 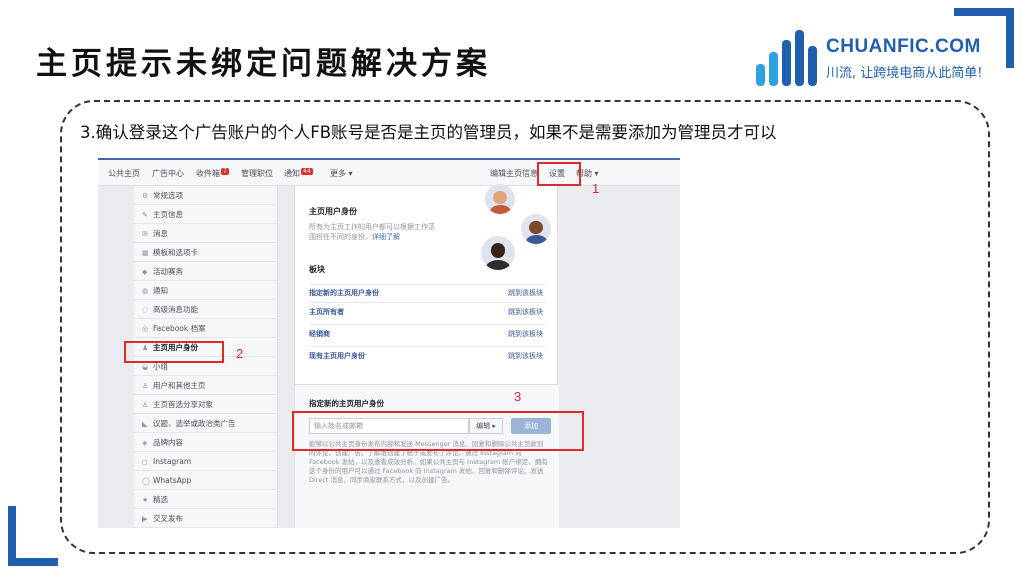 What do you see at coordinates (145, 291) in the screenshot?
I see `globe-icon: ◍` at bounding box center [145, 291].